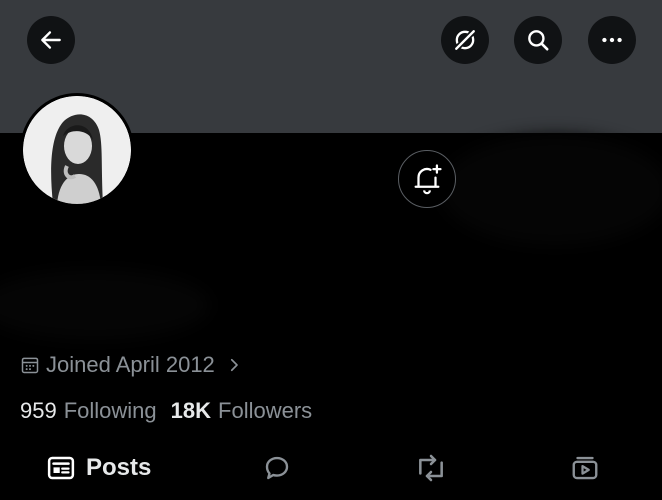  I want to click on posts-icon, so click(61, 468).